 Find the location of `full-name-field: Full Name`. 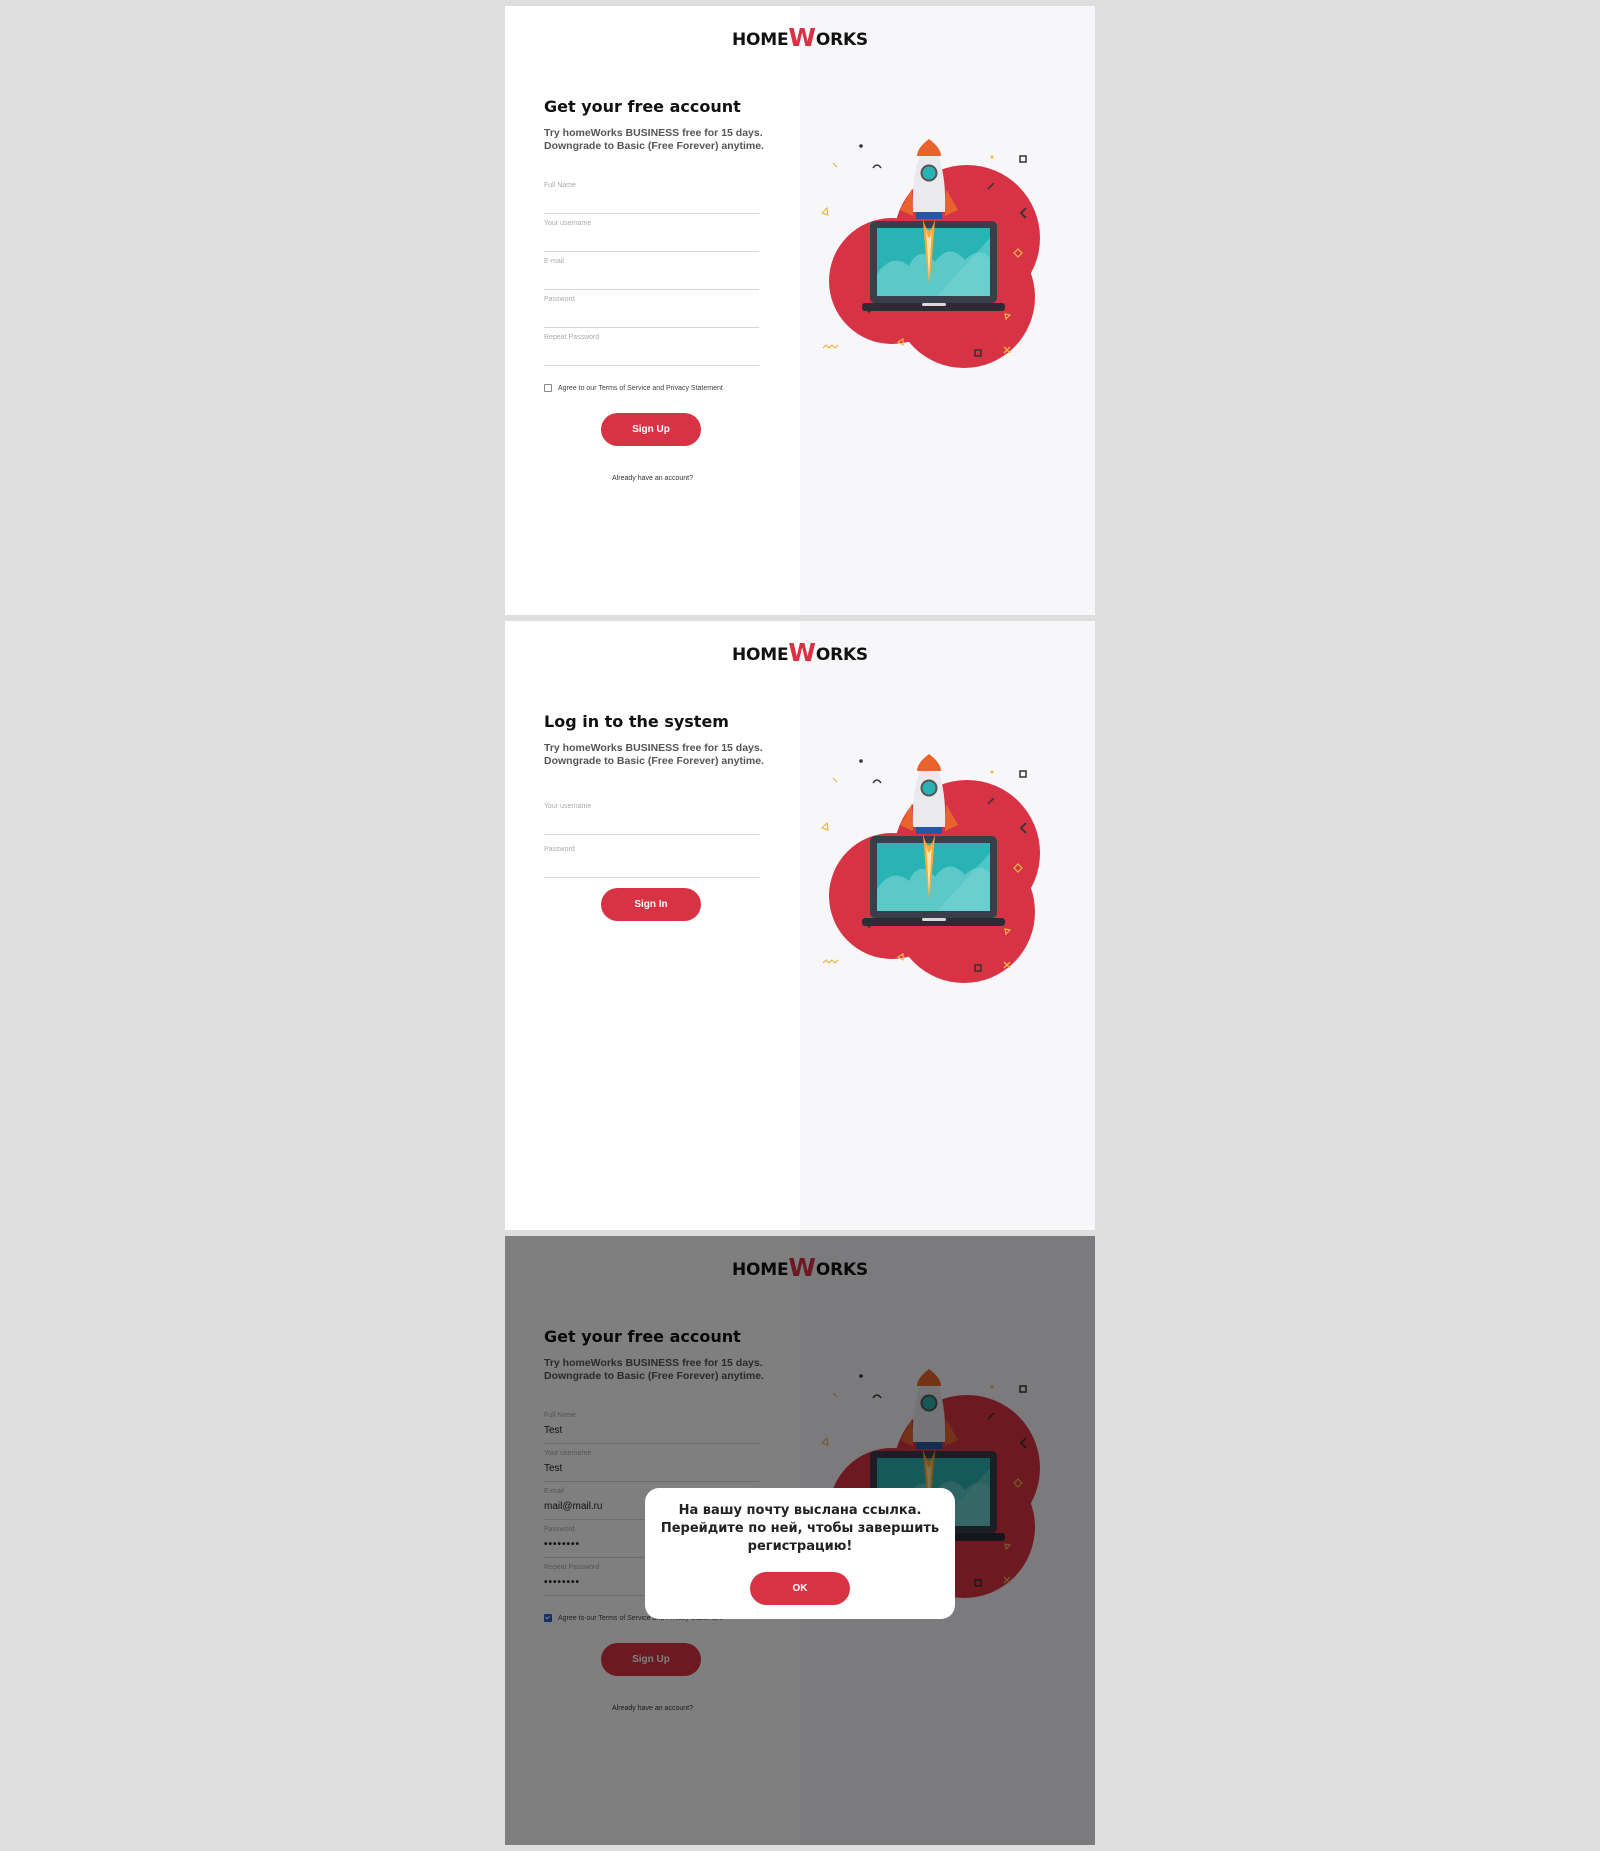

full-name-field: Full Name is located at coordinates (651, 198).